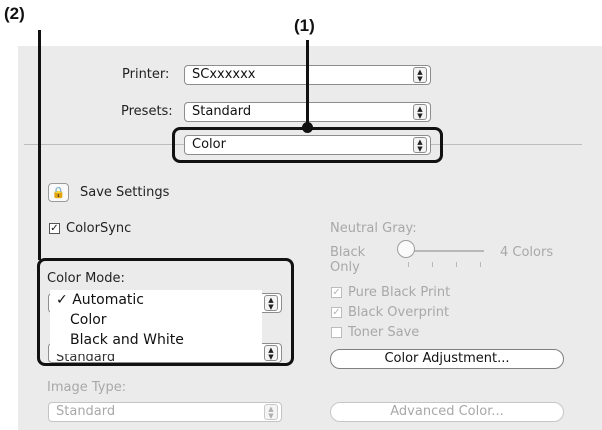  I want to click on save-settings-label: Save Settings, so click(125, 192).